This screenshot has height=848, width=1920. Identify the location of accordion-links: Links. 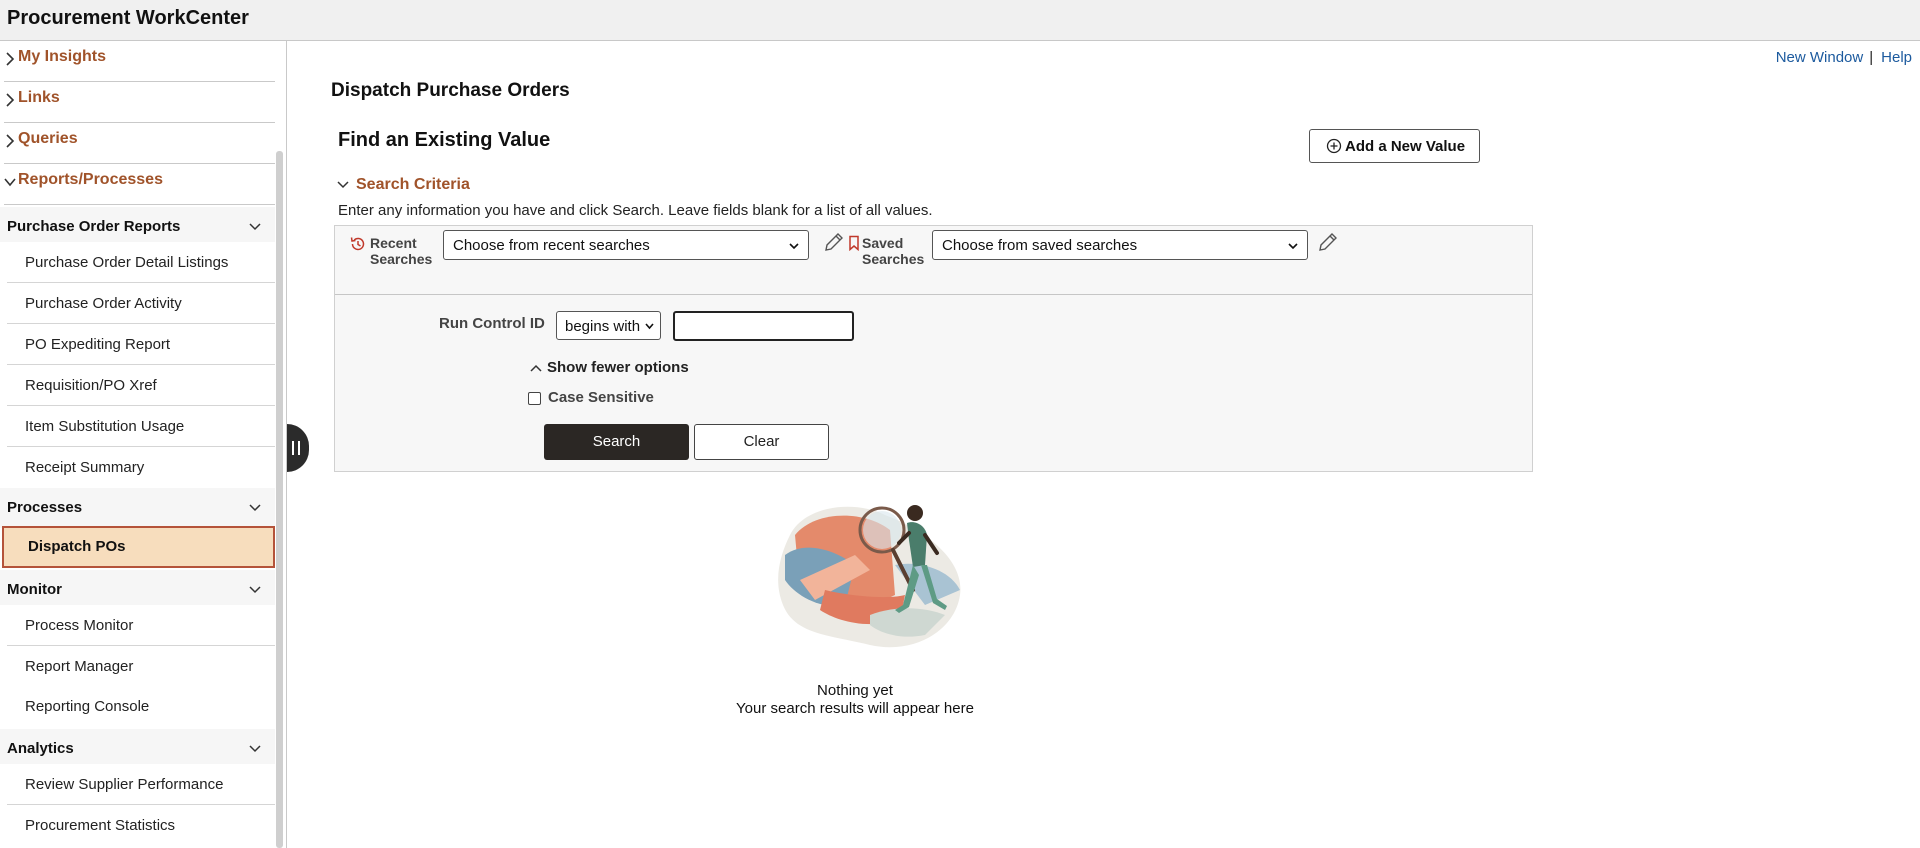
(137, 102).